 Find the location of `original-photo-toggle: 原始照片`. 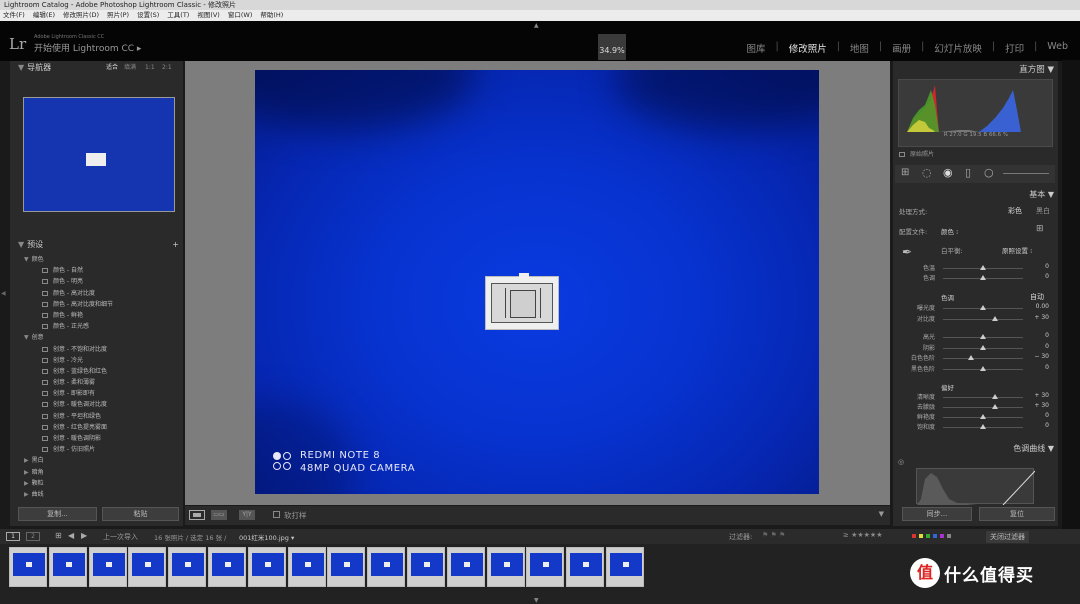

original-photo-toggle: 原始照片 is located at coordinates (916, 153).